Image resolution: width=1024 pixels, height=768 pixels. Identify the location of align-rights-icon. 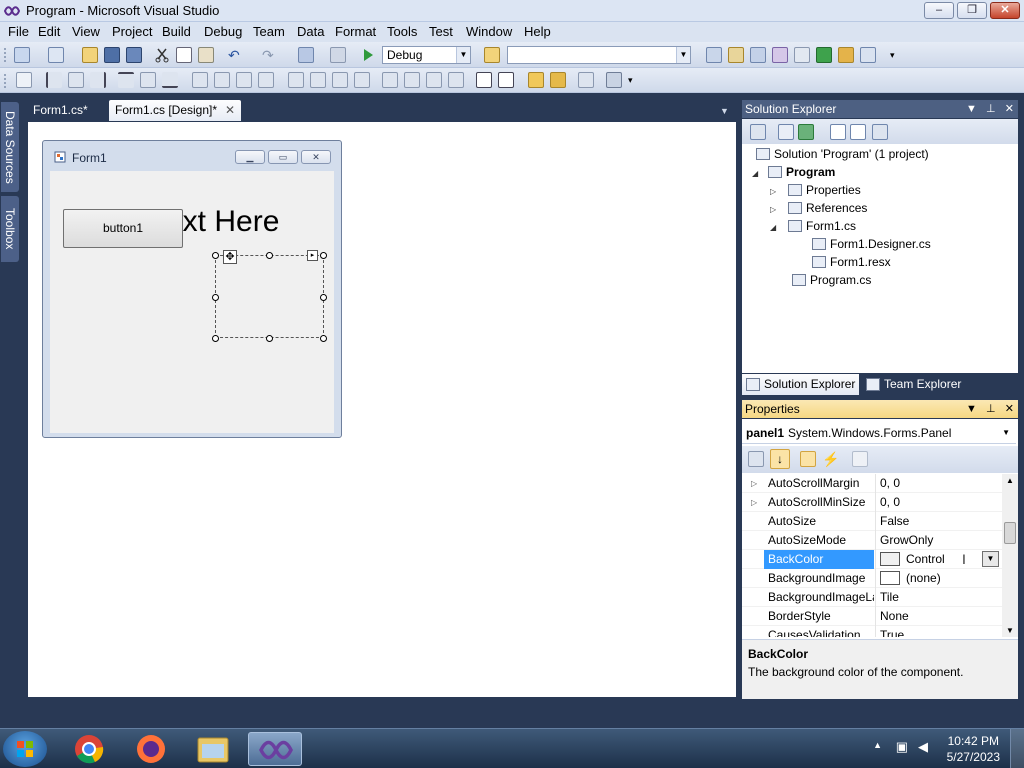
(98, 80).